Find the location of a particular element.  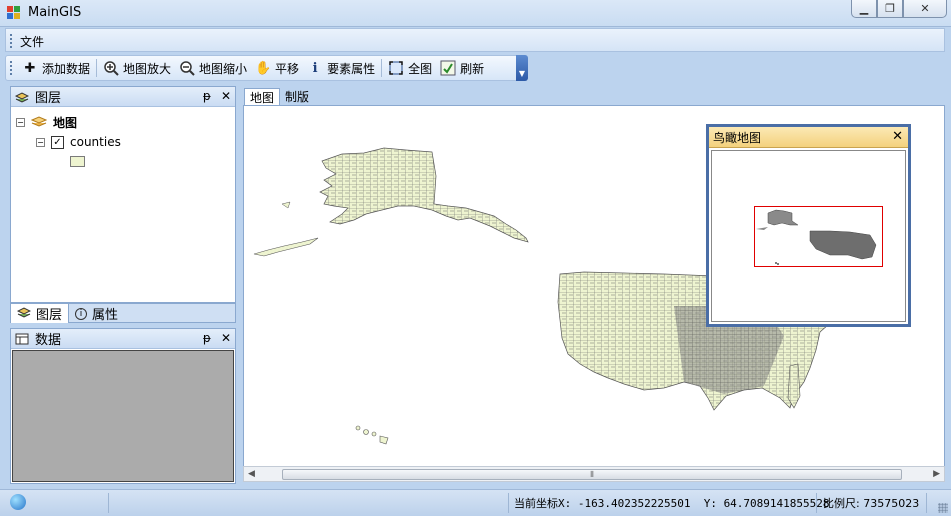

scroll-right-icon: ▶ is located at coordinates (936, 474).